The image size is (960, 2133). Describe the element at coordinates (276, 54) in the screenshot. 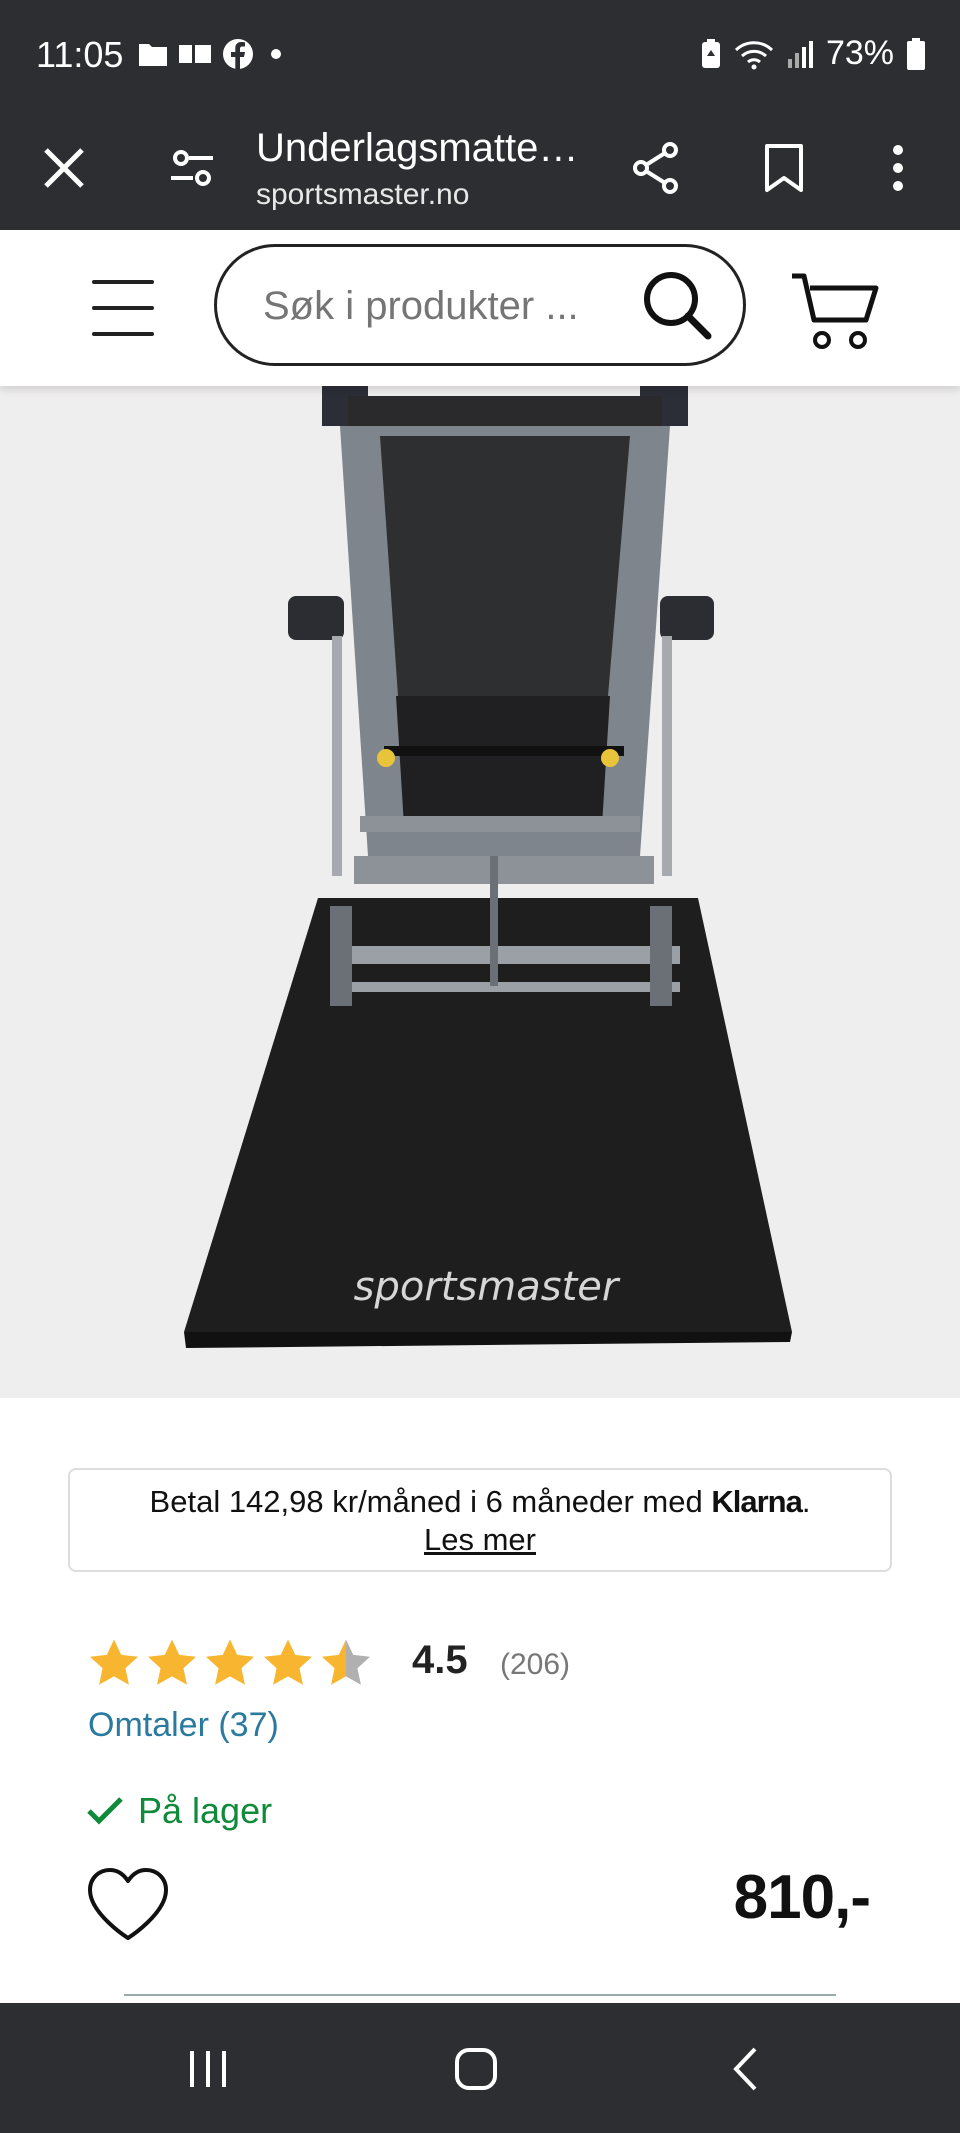

I see `dot-icon` at that location.